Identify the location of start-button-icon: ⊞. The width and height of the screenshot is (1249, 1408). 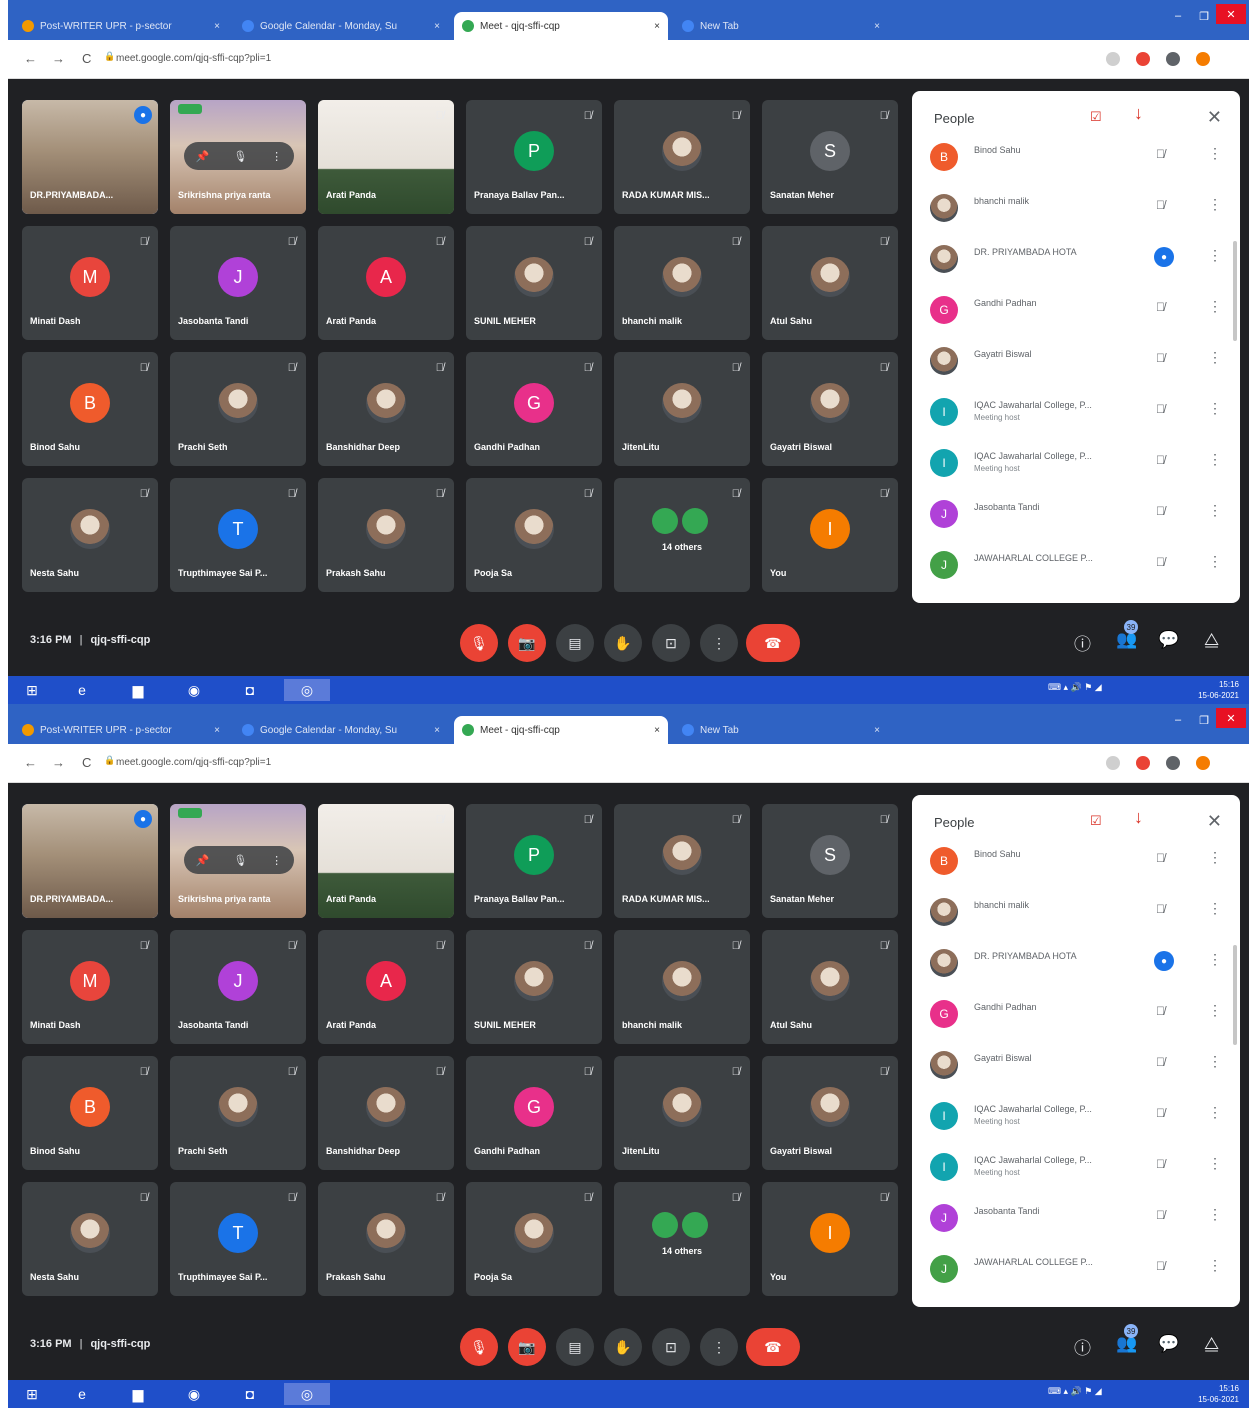
(32, 1394).